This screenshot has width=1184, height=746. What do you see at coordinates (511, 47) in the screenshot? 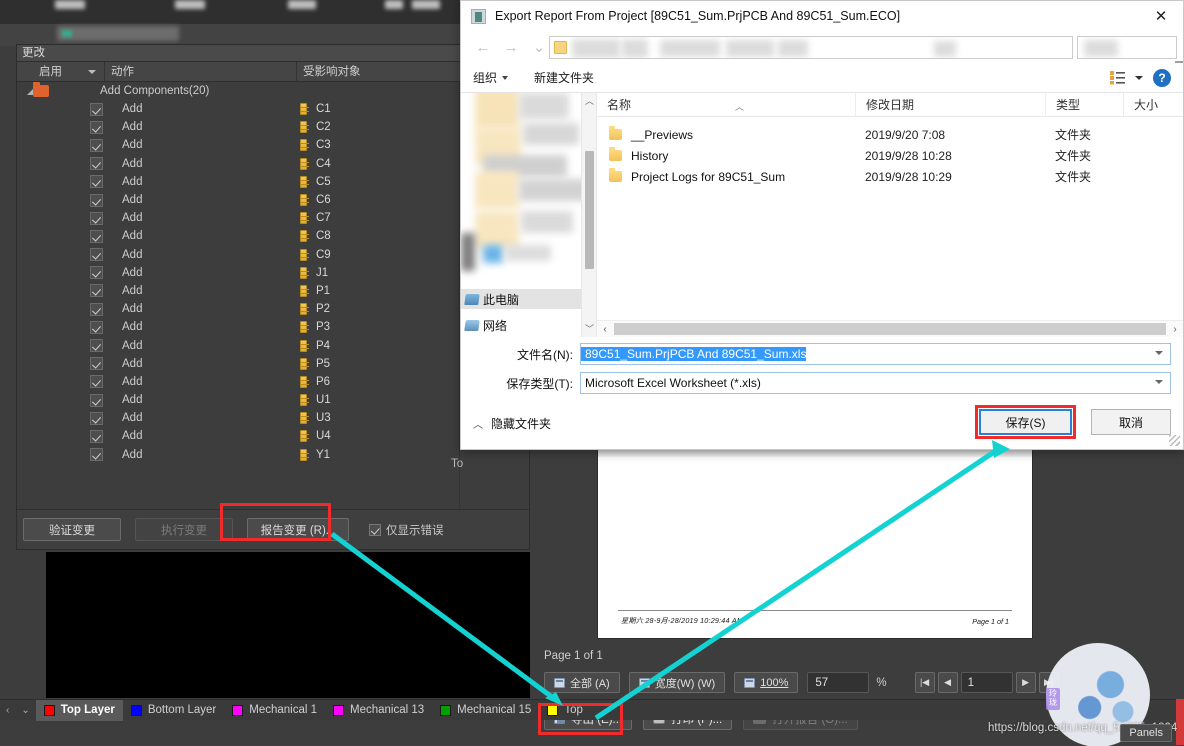
I see `forward-icon: →` at bounding box center [511, 47].